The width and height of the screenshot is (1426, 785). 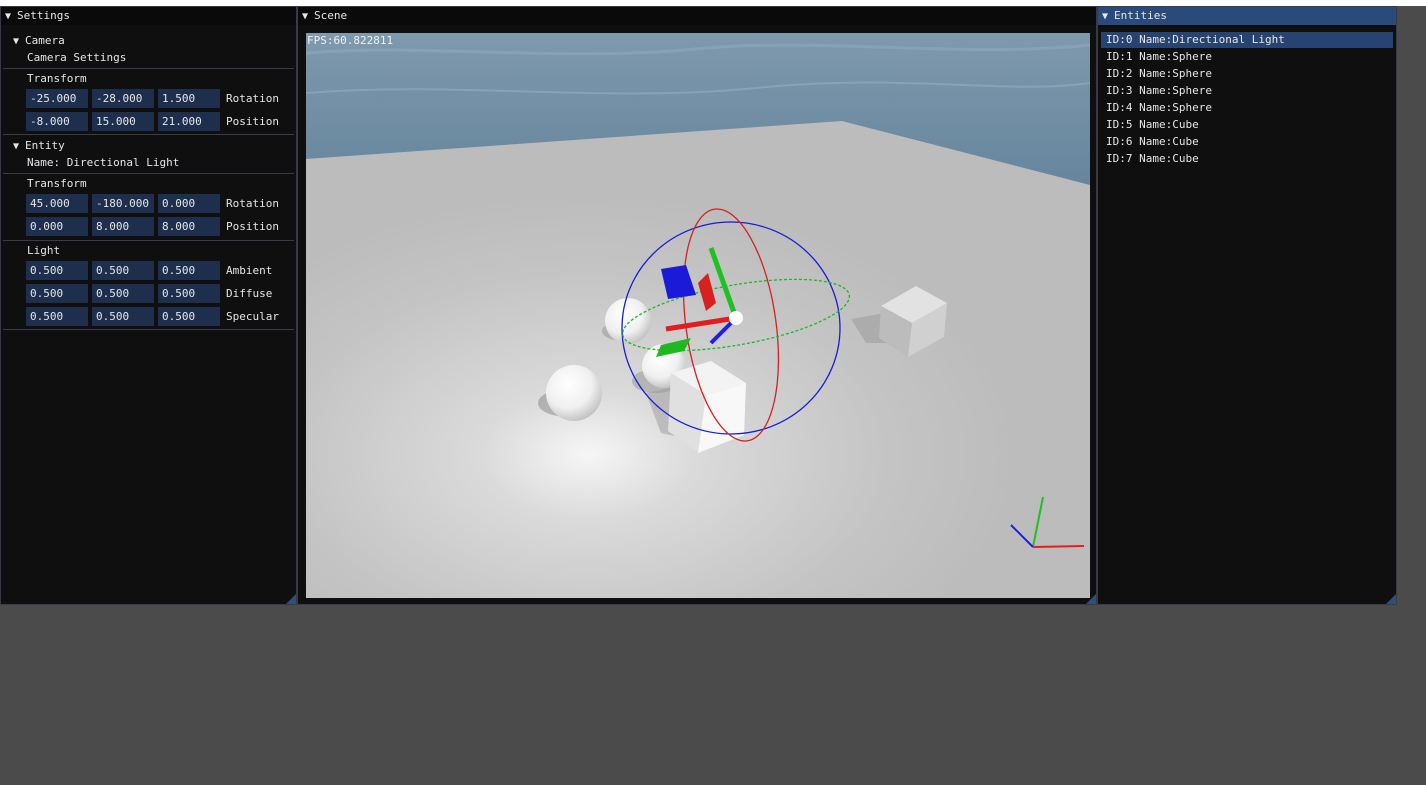 I want to click on entity-position-label: Position, so click(x=252, y=226).